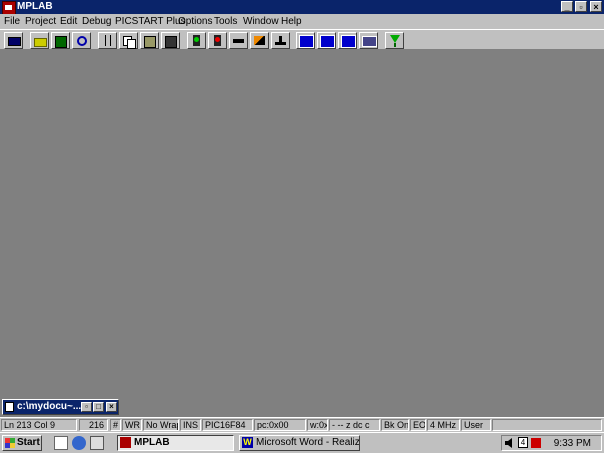 Image resolution: width=604 pixels, height=453 pixels. What do you see at coordinates (150, 21) in the screenshot?
I see `menu-picstart: PICSTART Plus` at bounding box center [150, 21].